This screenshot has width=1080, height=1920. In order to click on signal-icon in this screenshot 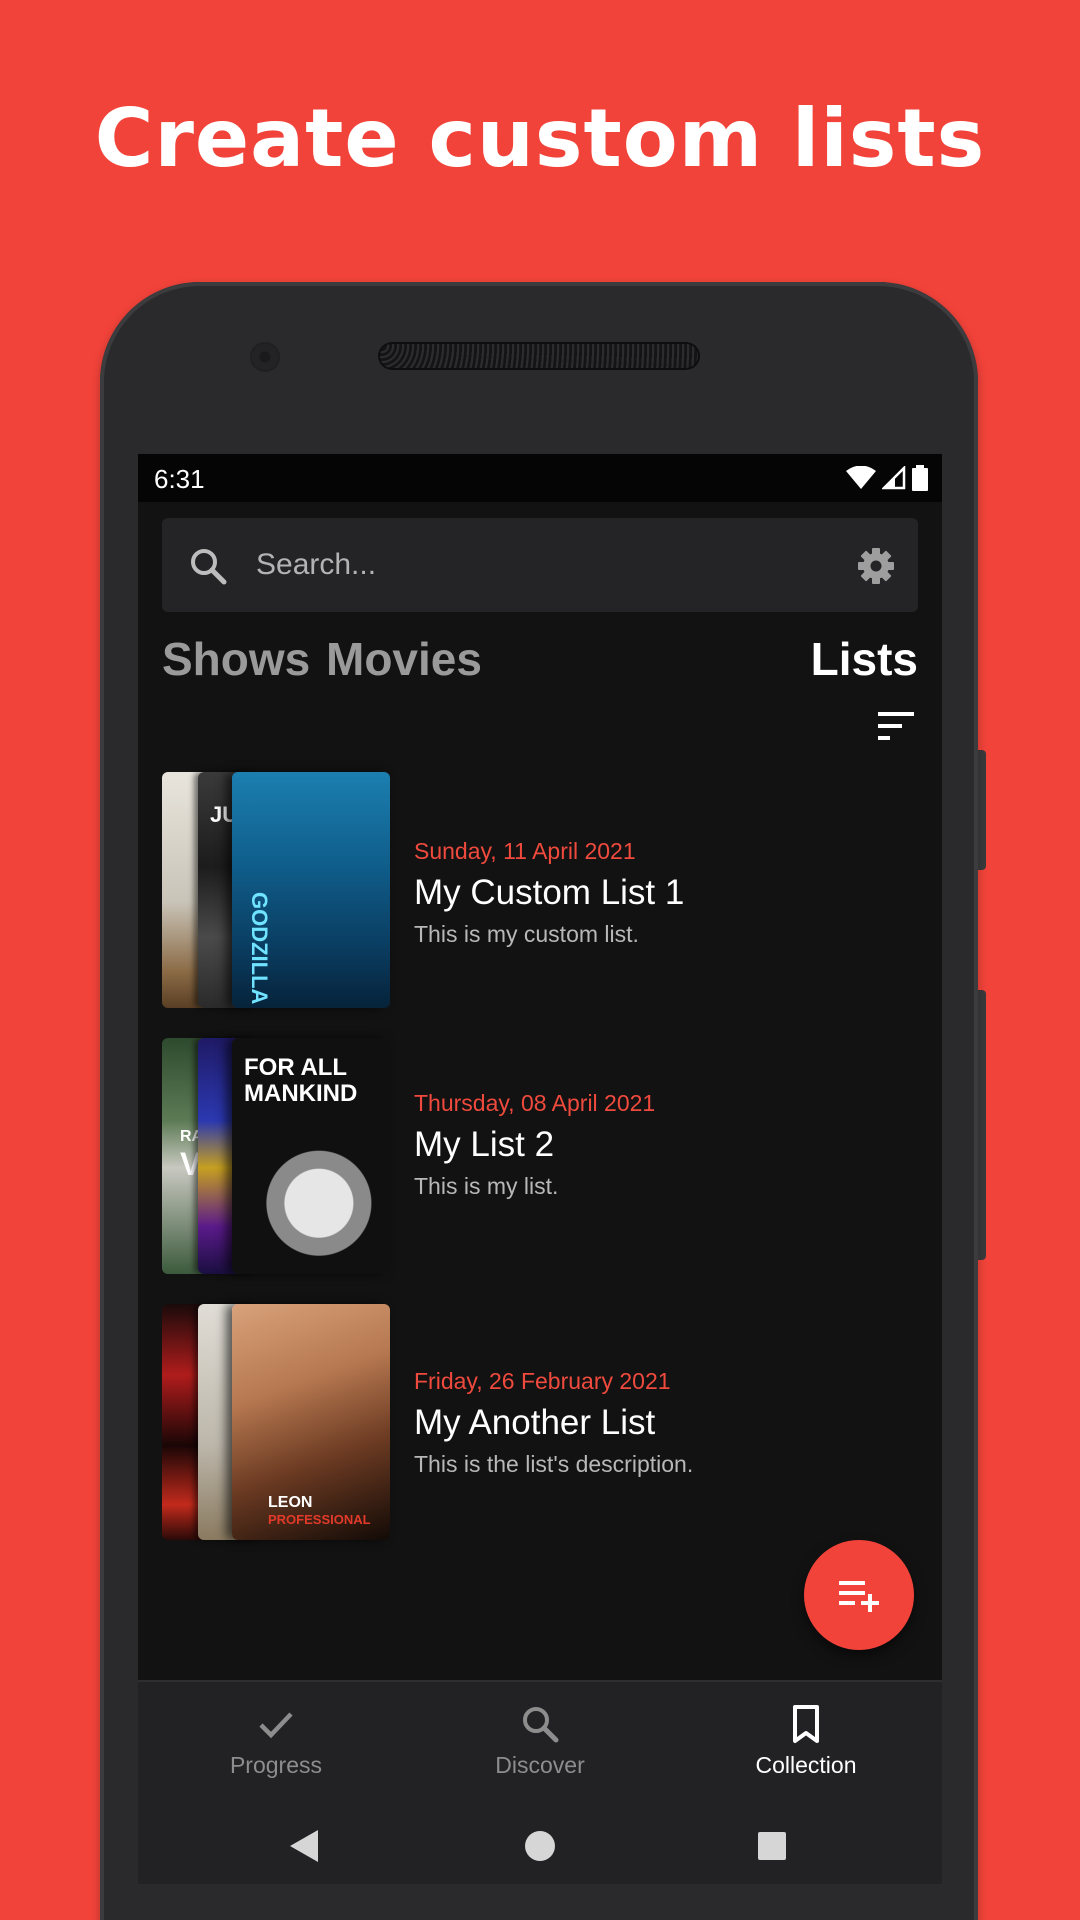, I will do `click(894, 478)`.